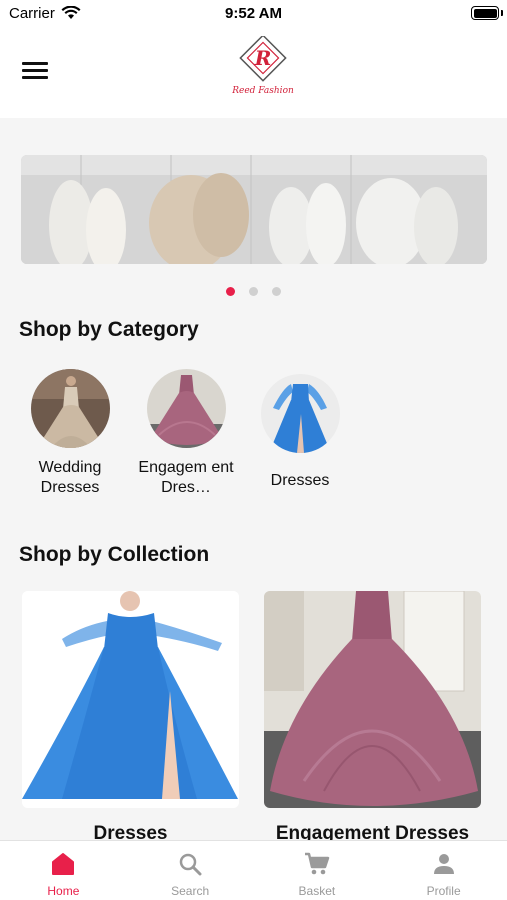 Image resolution: width=507 pixels, height=900 pixels. I want to click on banner-image, so click(254, 209).